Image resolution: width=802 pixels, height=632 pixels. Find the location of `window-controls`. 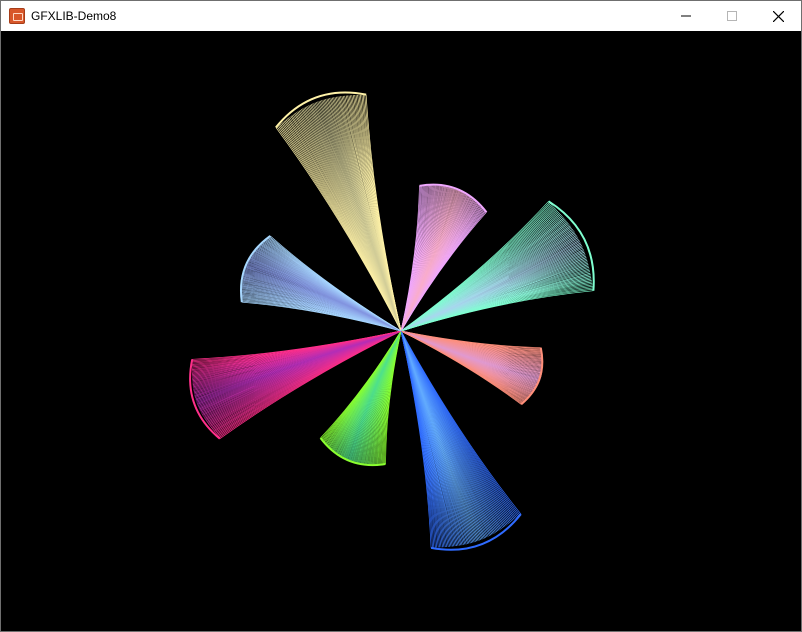

window-controls is located at coordinates (732, 16).